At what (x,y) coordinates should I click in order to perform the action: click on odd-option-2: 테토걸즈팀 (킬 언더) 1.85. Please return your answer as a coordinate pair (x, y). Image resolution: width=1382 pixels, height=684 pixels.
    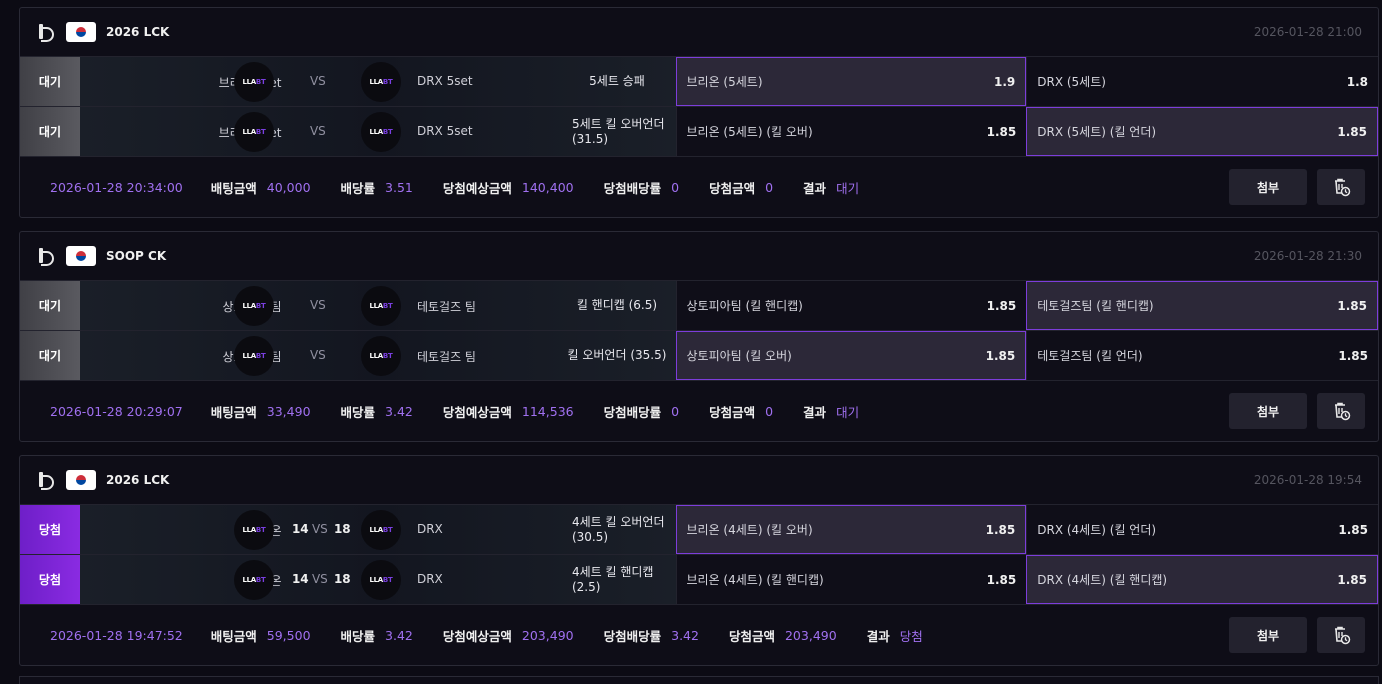
    Looking at the image, I should click on (1202, 355).